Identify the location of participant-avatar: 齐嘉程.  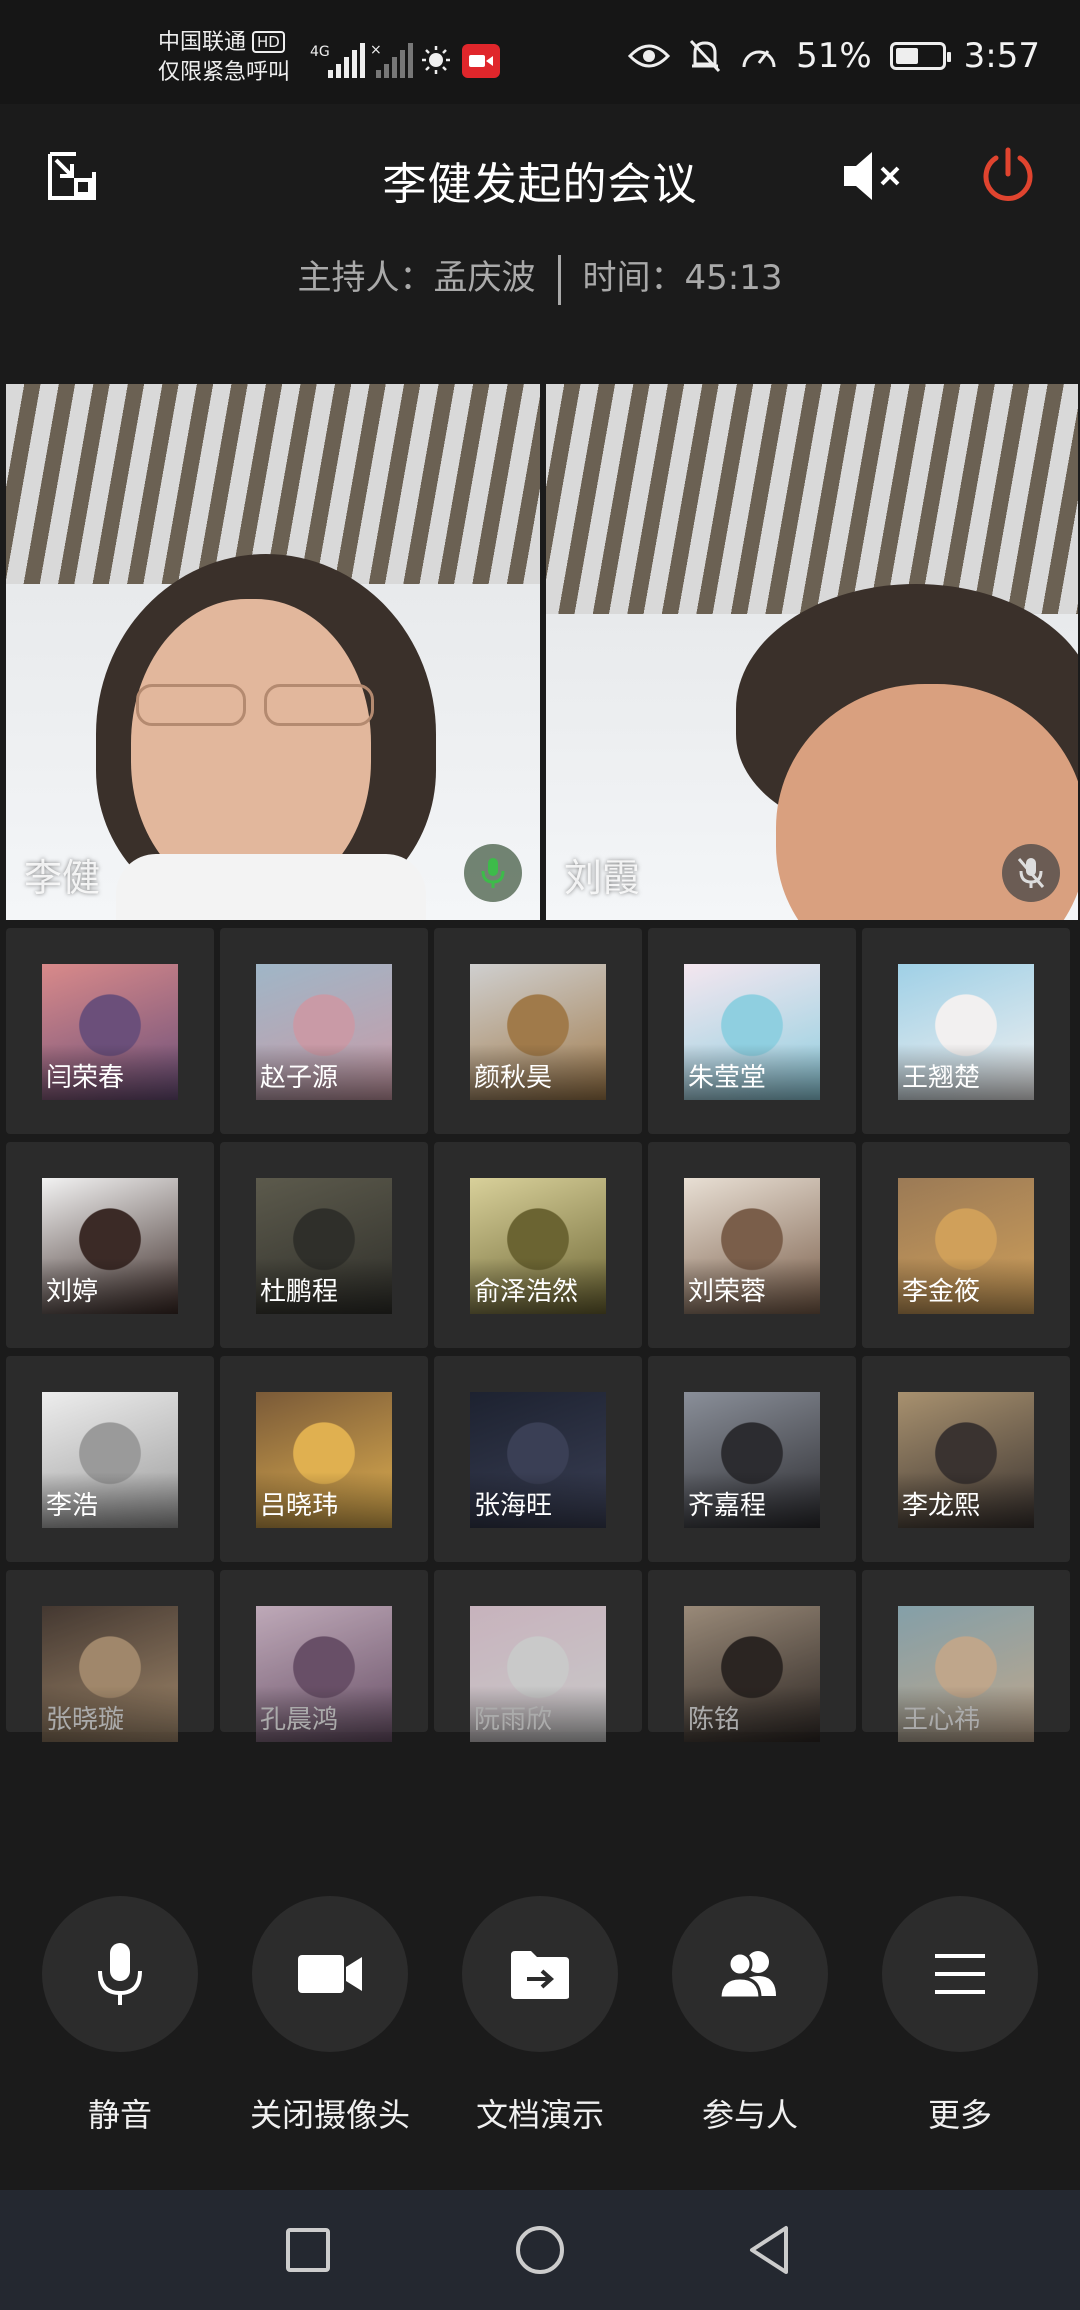
(752, 1460).